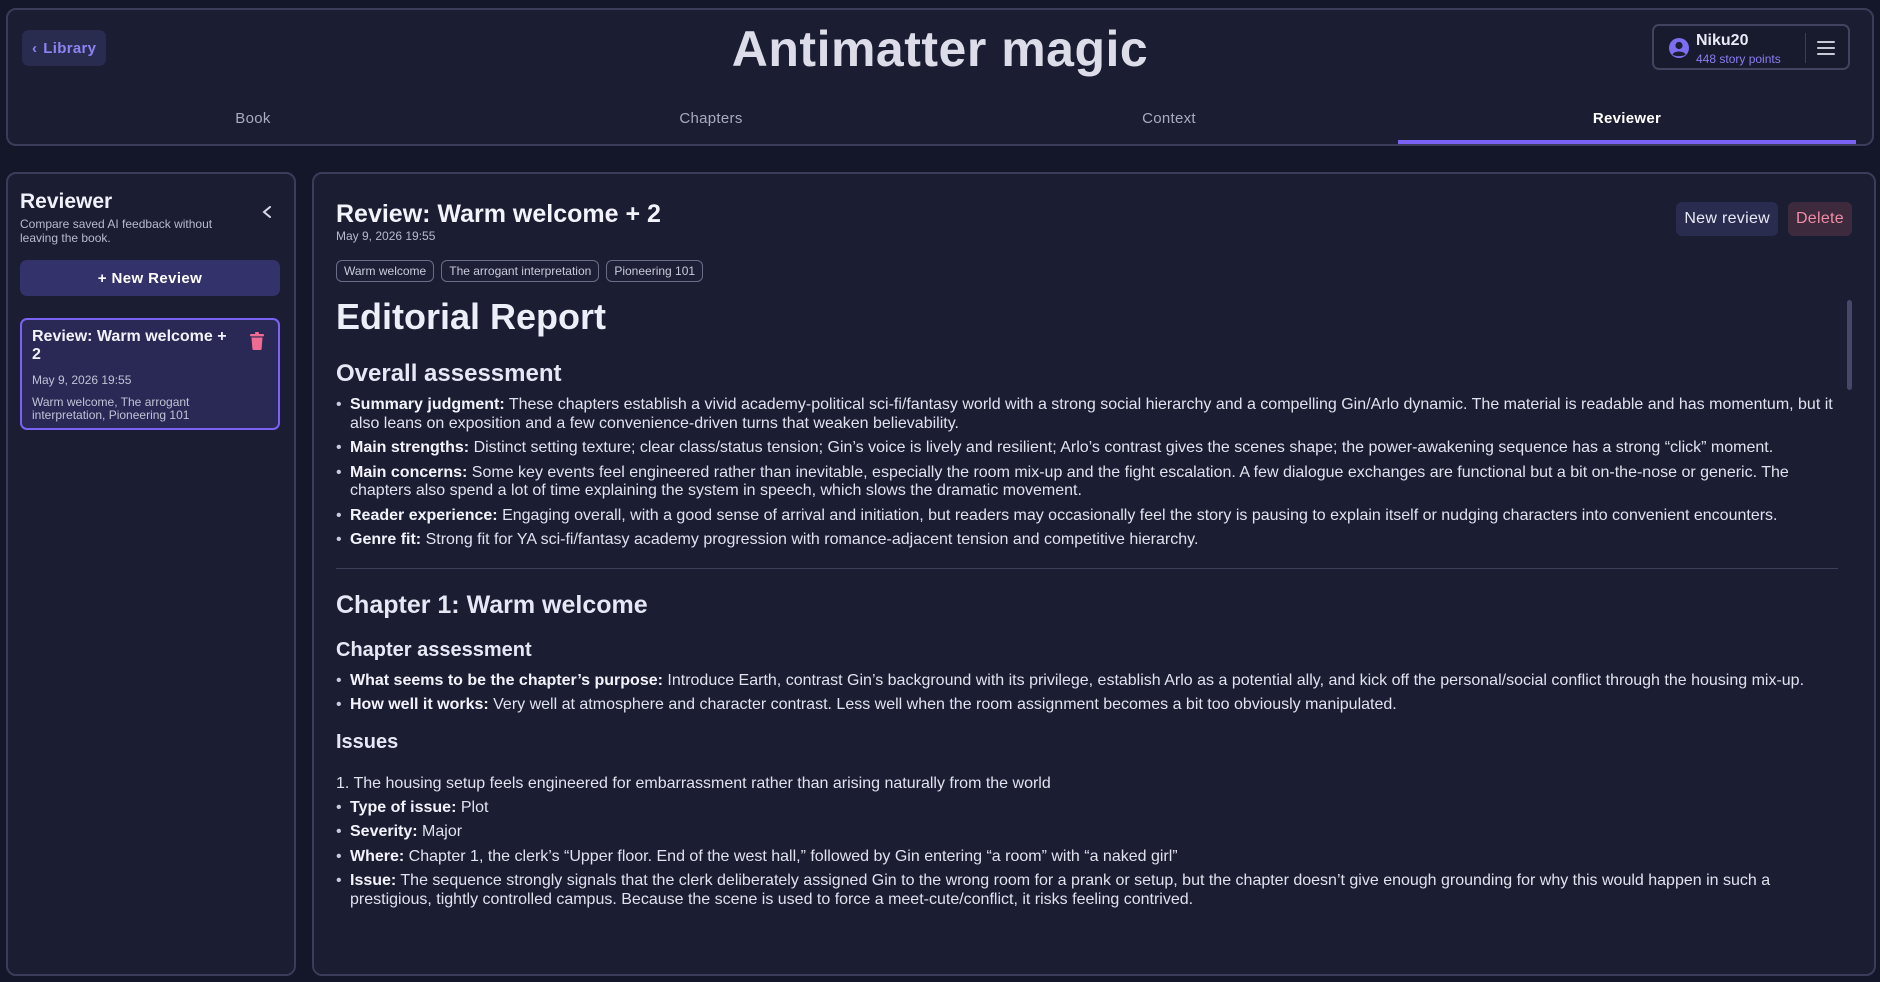 Image resolution: width=1880 pixels, height=982 pixels. I want to click on trash-icon, so click(257, 341).